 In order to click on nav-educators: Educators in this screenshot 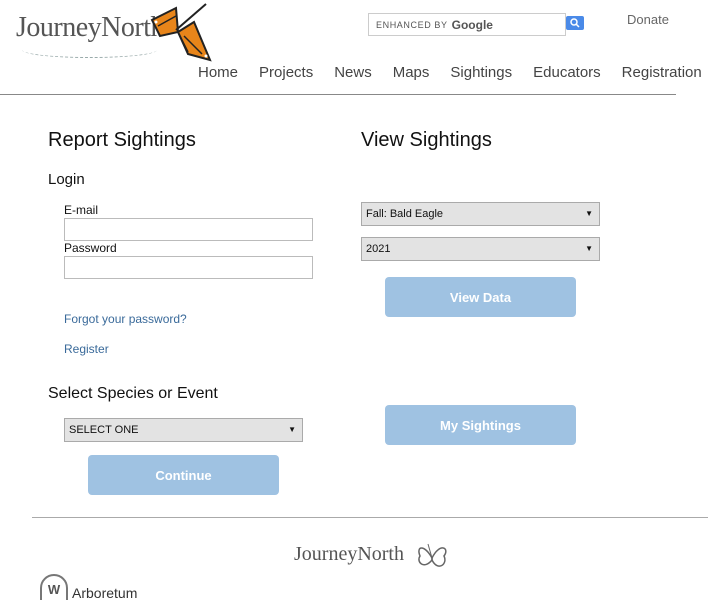, I will do `click(567, 72)`.